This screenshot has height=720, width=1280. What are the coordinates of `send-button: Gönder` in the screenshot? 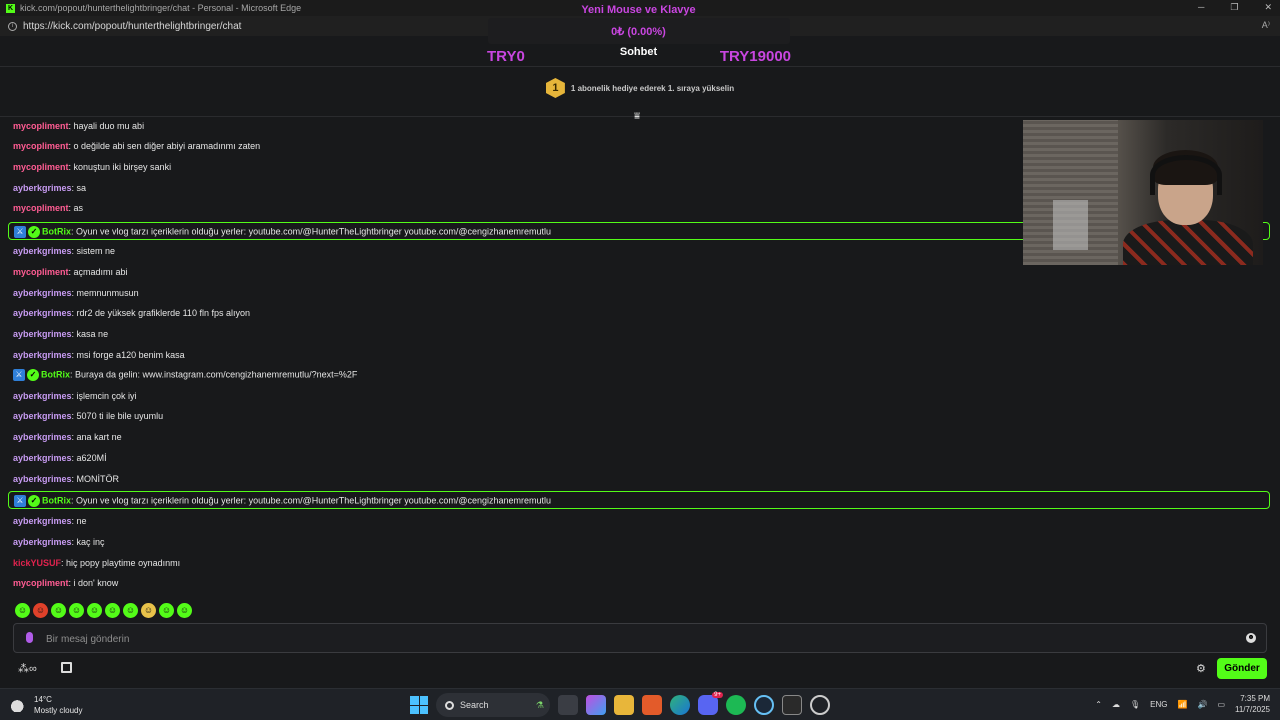 It's located at (1242, 668).